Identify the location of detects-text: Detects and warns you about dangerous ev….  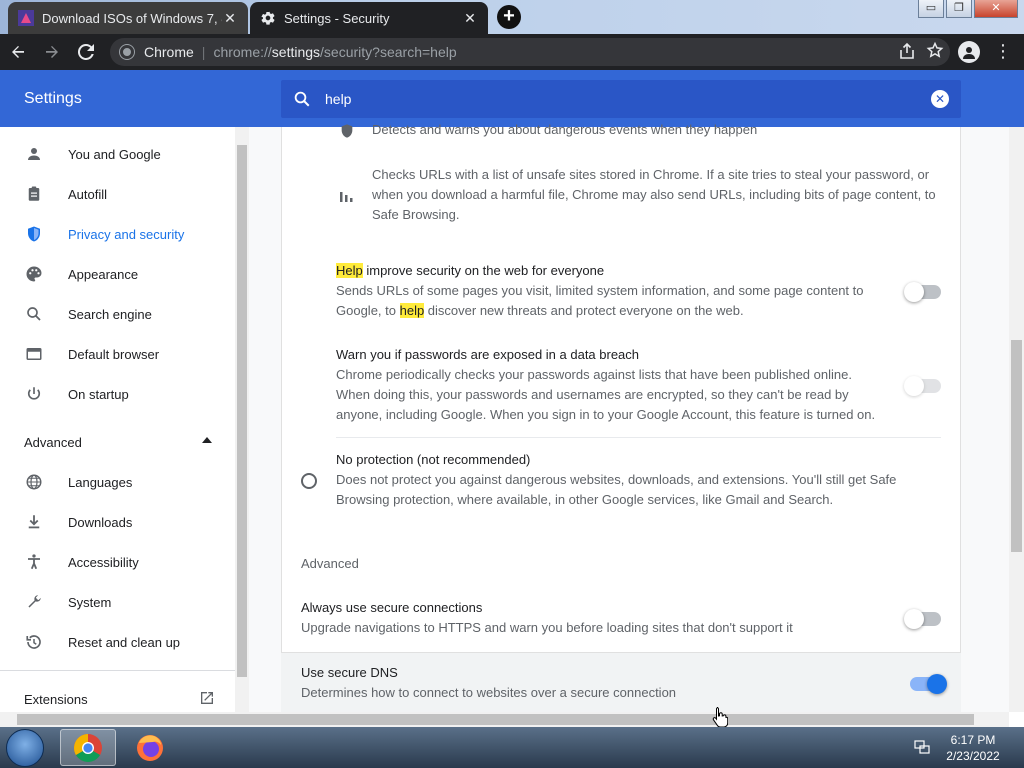
(565, 129).